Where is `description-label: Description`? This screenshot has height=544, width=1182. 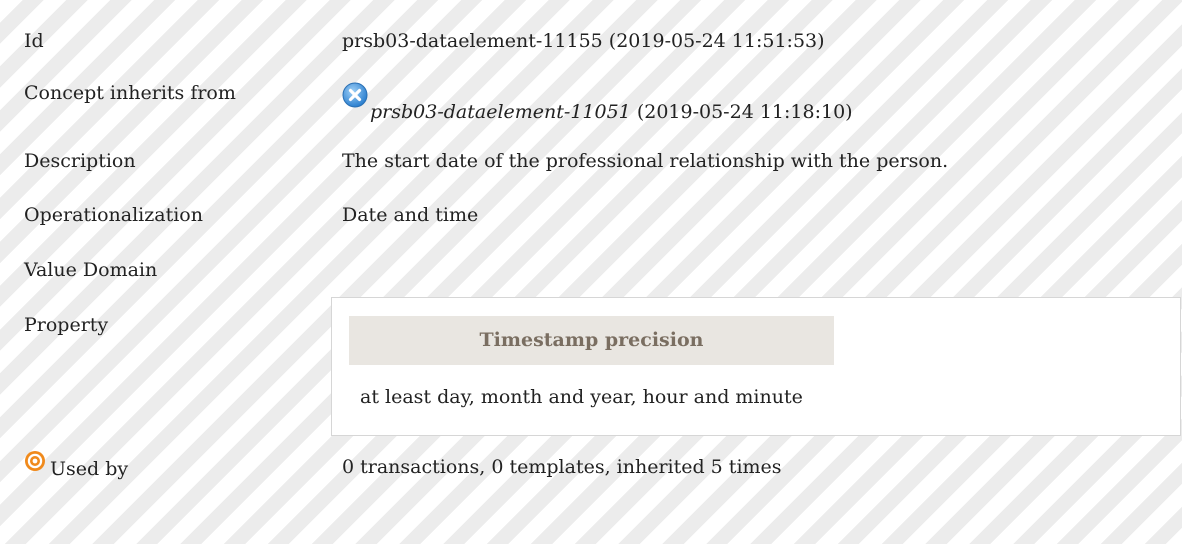 description-label: Description is located at coordinates (80, 161).